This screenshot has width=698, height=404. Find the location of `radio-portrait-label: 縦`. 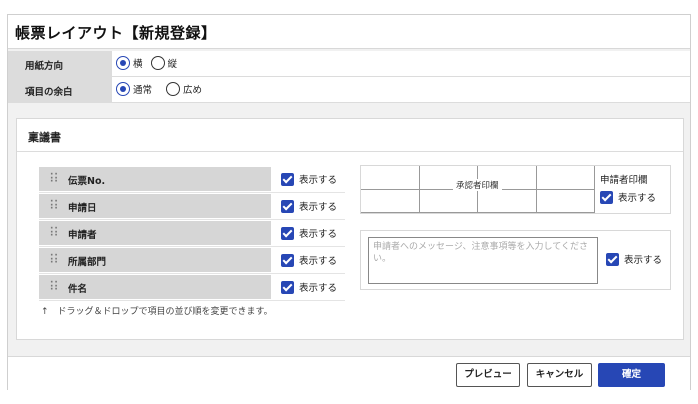

radio-portrait-label: 縦 is located at coordinates (172, 64).